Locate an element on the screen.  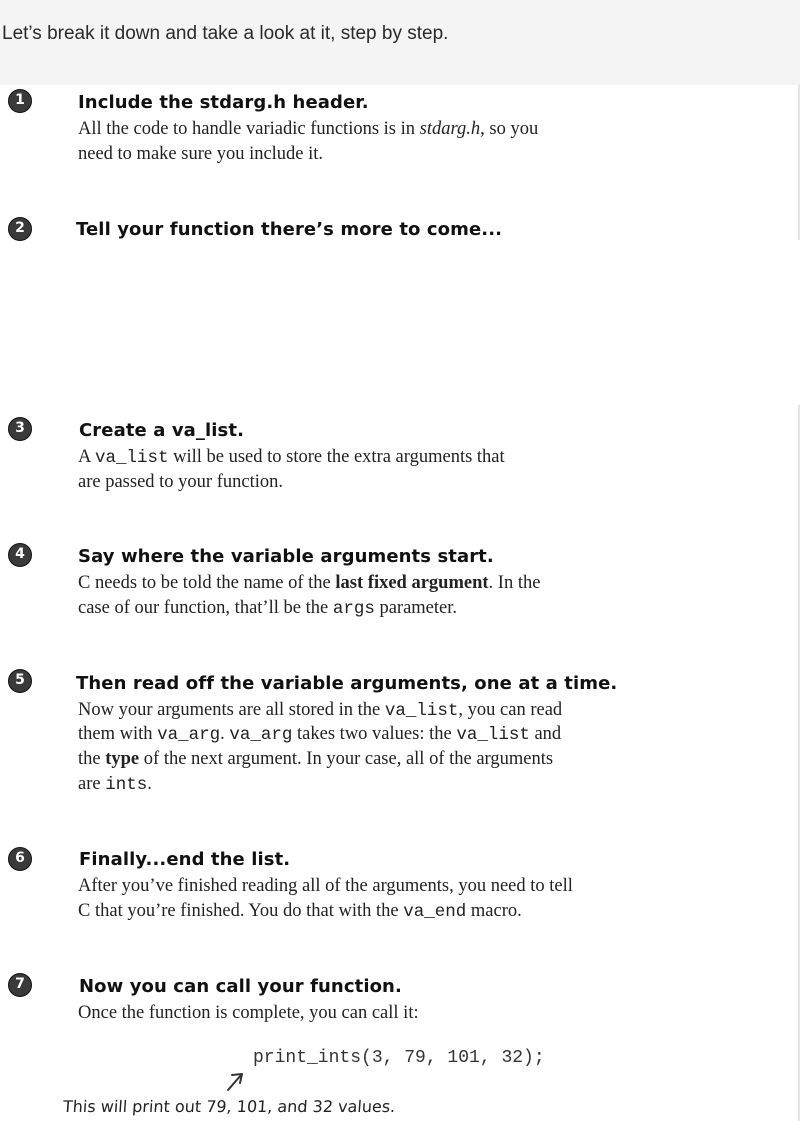
body-text: Now your arguments are all stored in the is located at coordinates (231, 710).